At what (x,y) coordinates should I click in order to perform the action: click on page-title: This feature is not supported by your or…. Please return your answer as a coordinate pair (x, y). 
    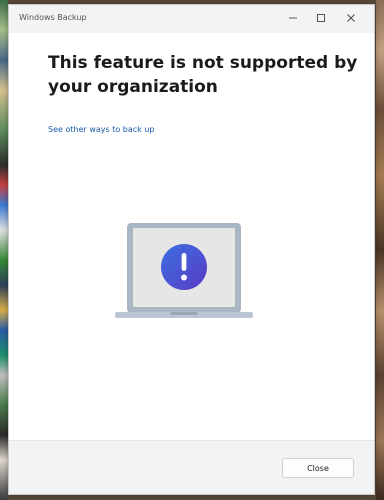
    Looking at the image, I should click on (203, 75).